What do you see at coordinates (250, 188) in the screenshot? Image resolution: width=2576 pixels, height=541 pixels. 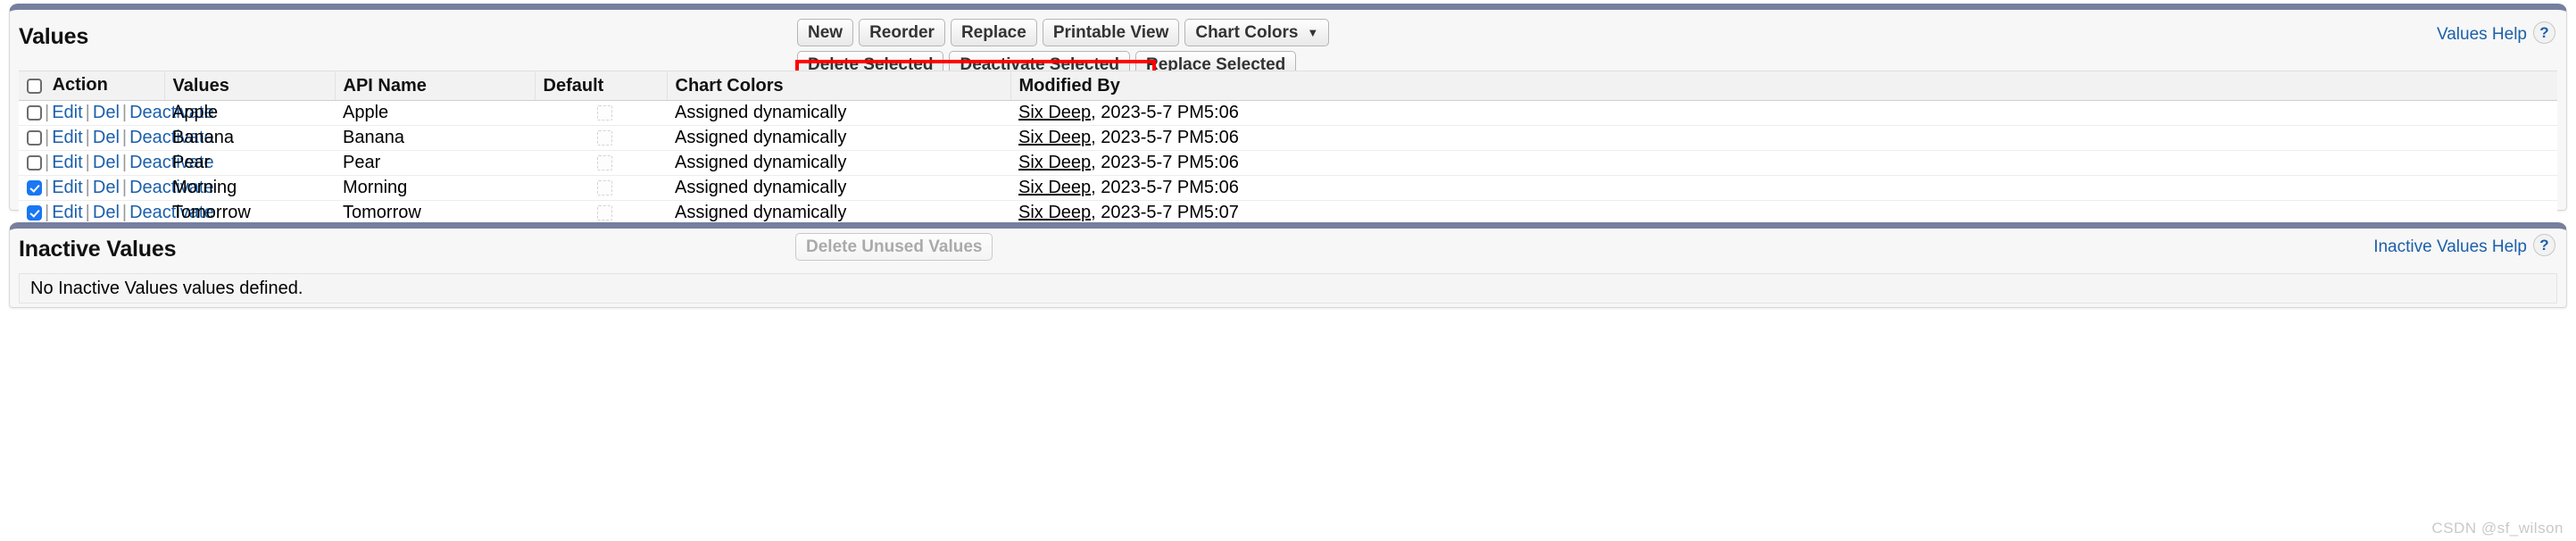 I see `row-value-cell: Morning` at bounding box center [250, 188].